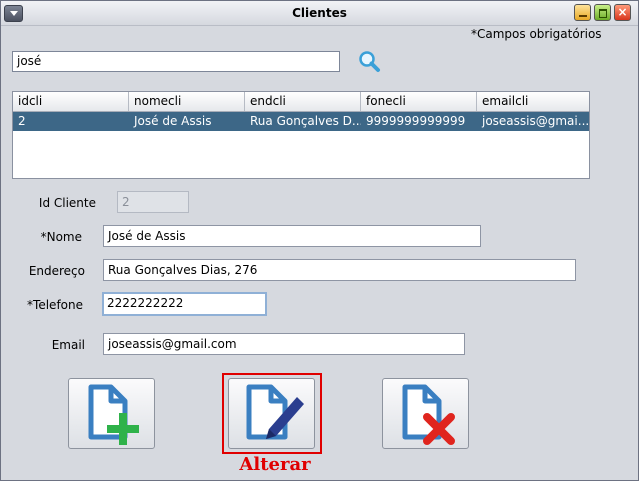  I want to click on column-header-nomecli: nomecli, so click(187, 101).